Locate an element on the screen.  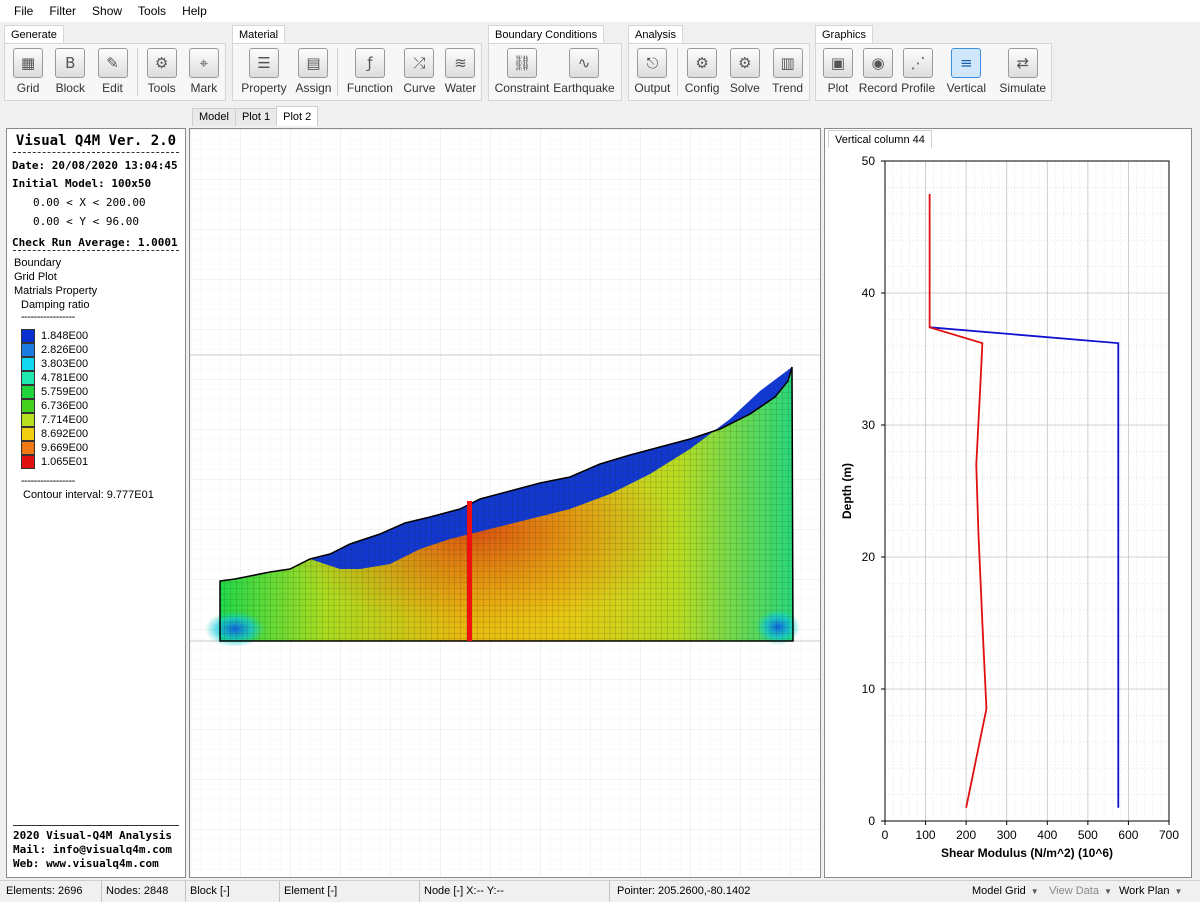
work-plan-label: Work Plan is located at coordinates (1144, 891).